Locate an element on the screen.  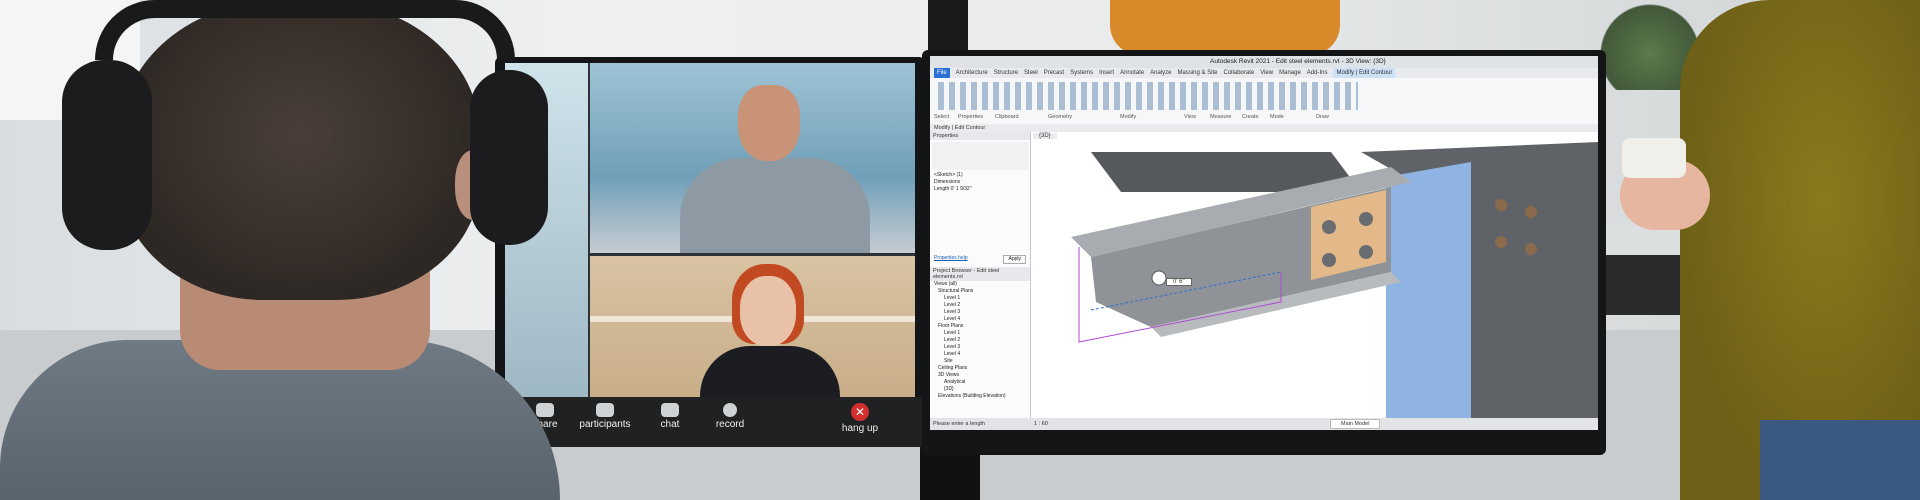
video-tile-man is located at coordinates (752, 158).